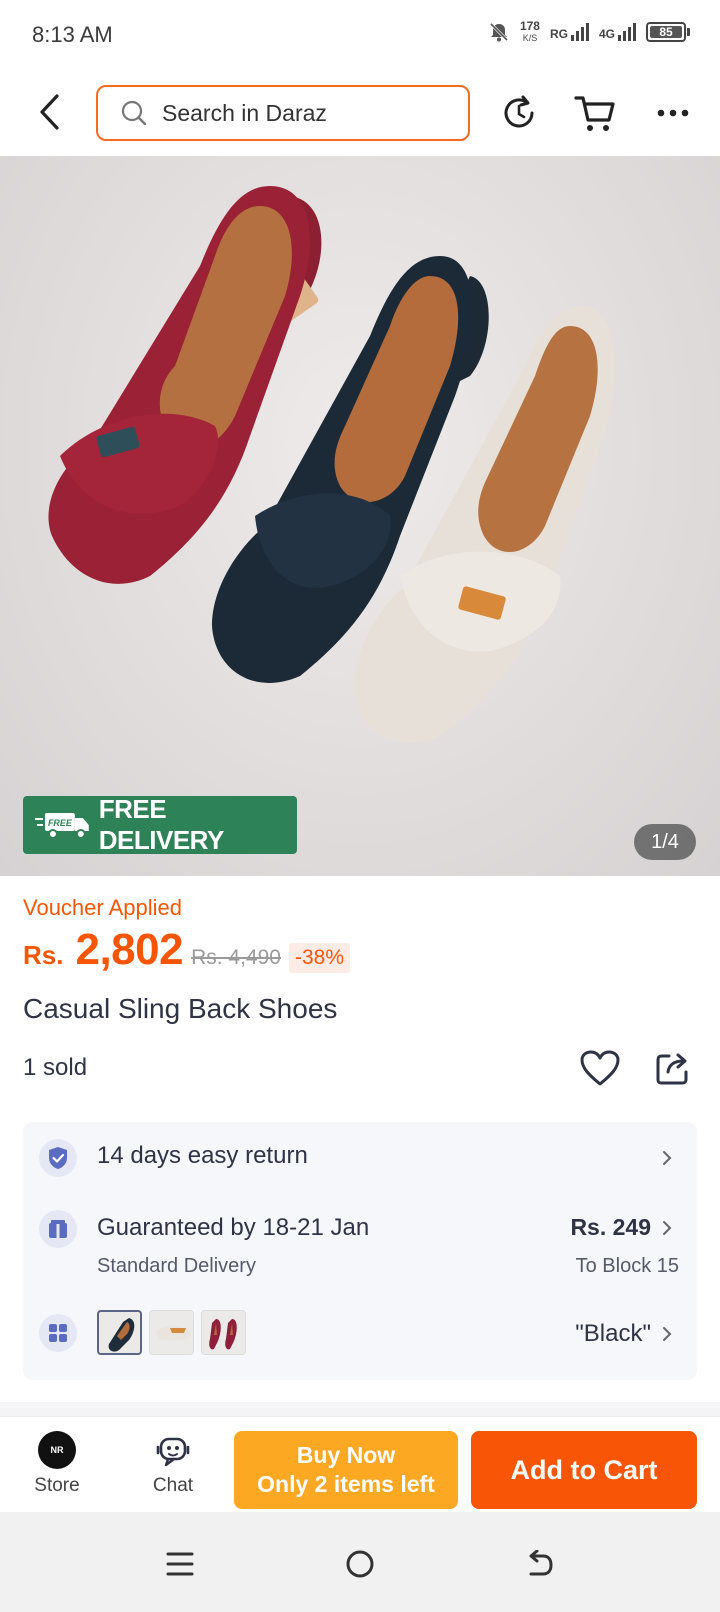 The image size is (720, 1612). I want to click on home-circle-icon, so click(360, 1564).